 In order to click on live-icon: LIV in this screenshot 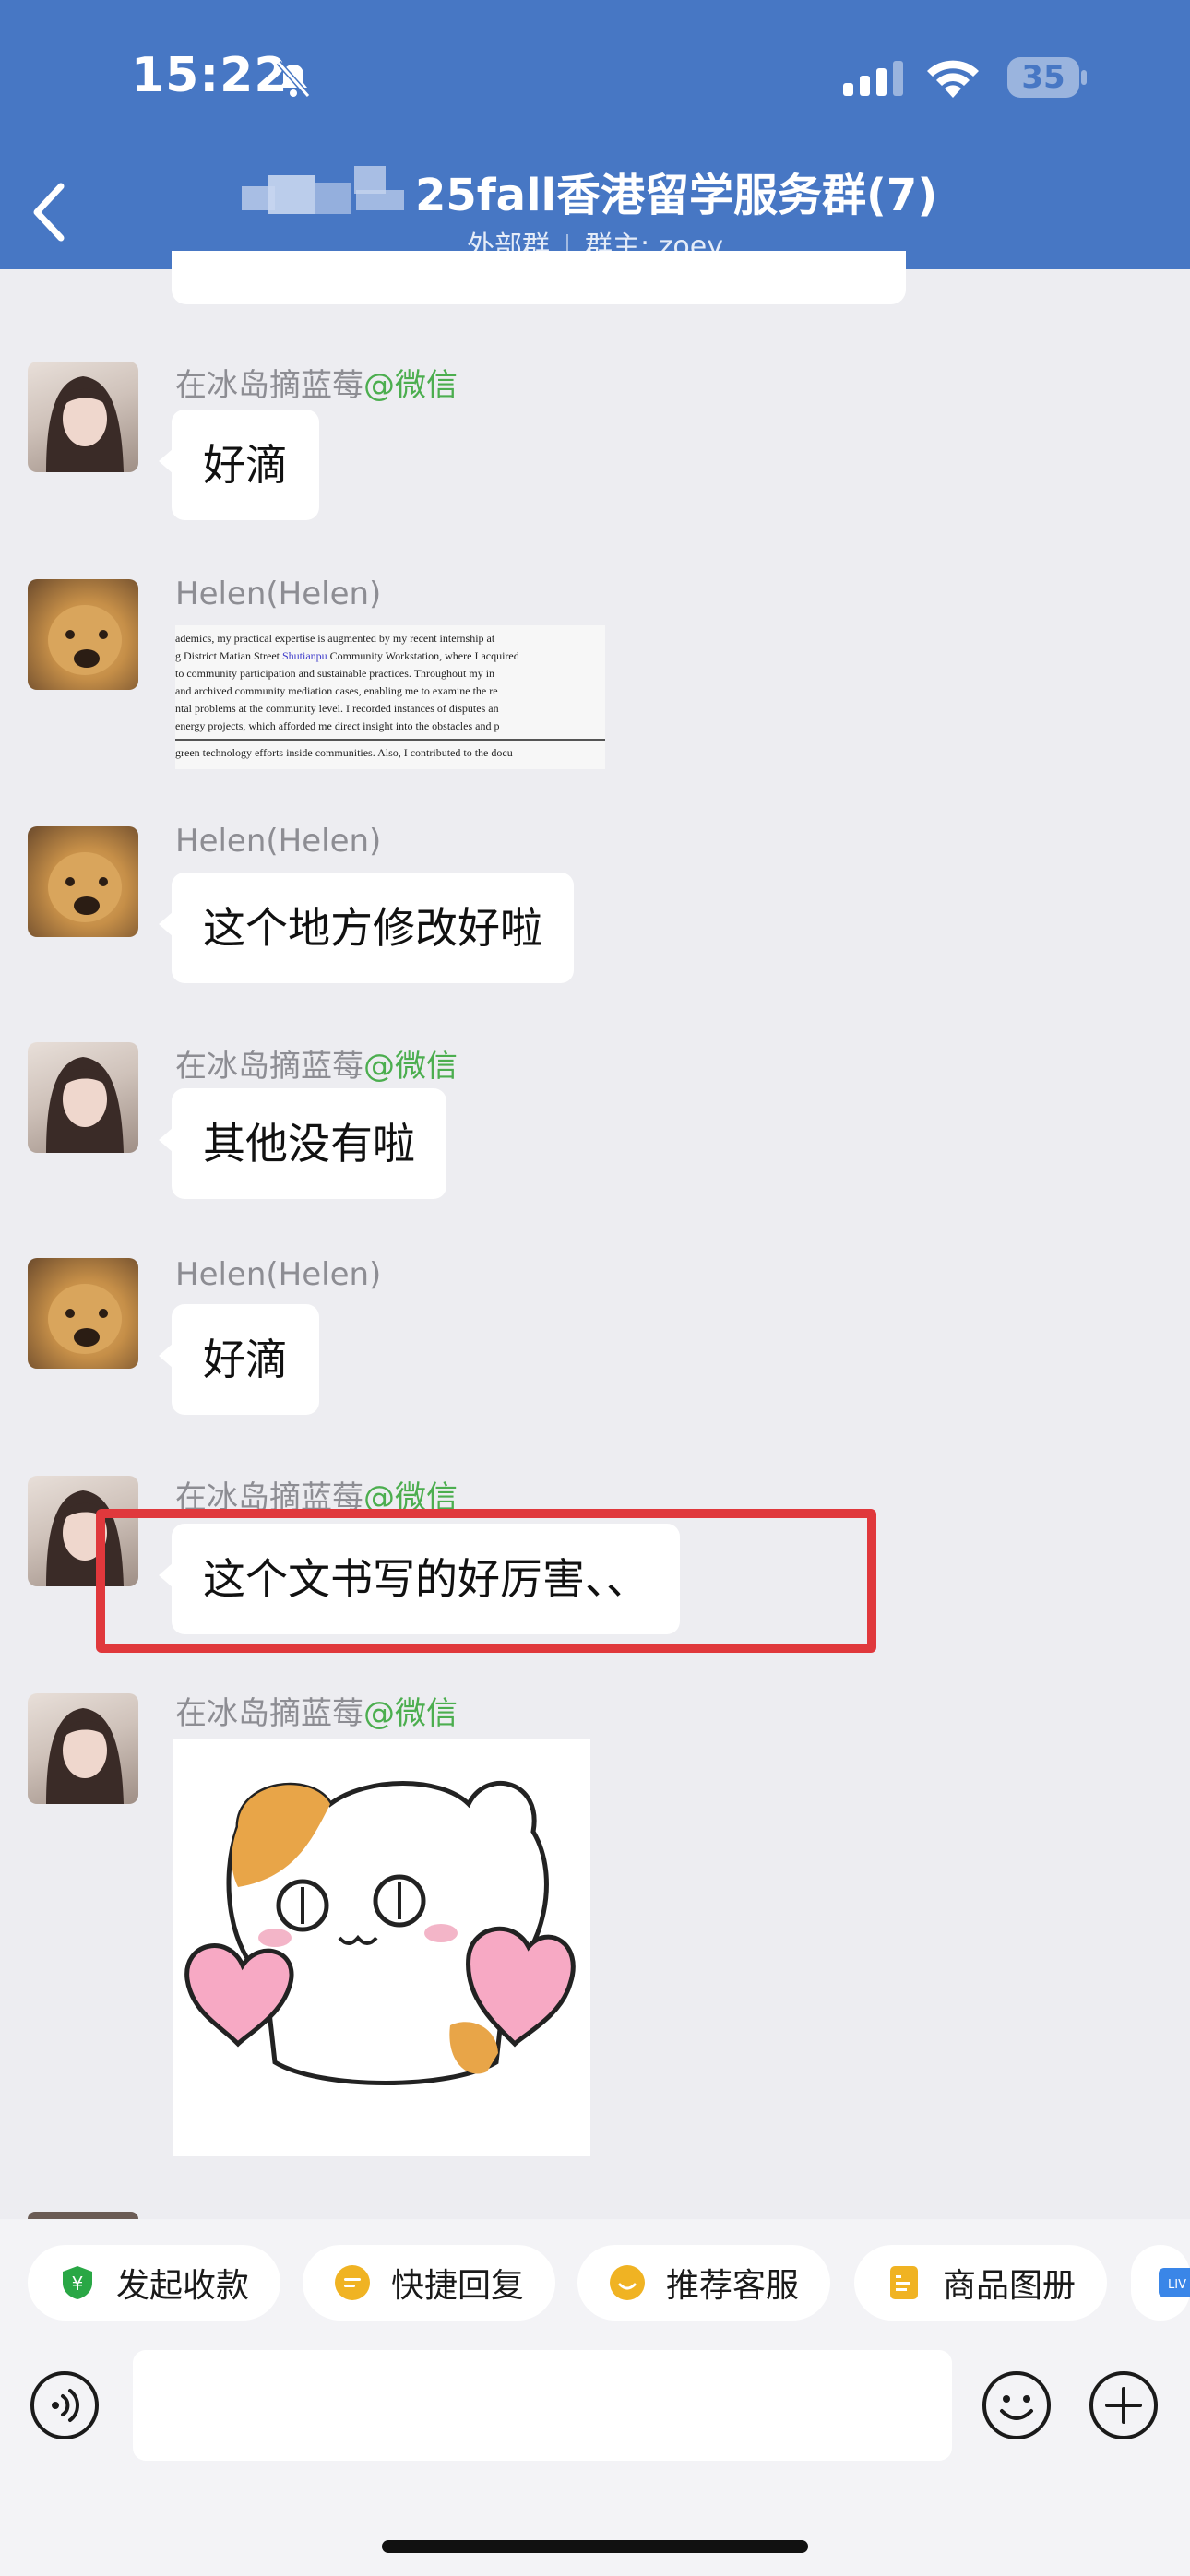, I will do `click(1174, 2282)`.